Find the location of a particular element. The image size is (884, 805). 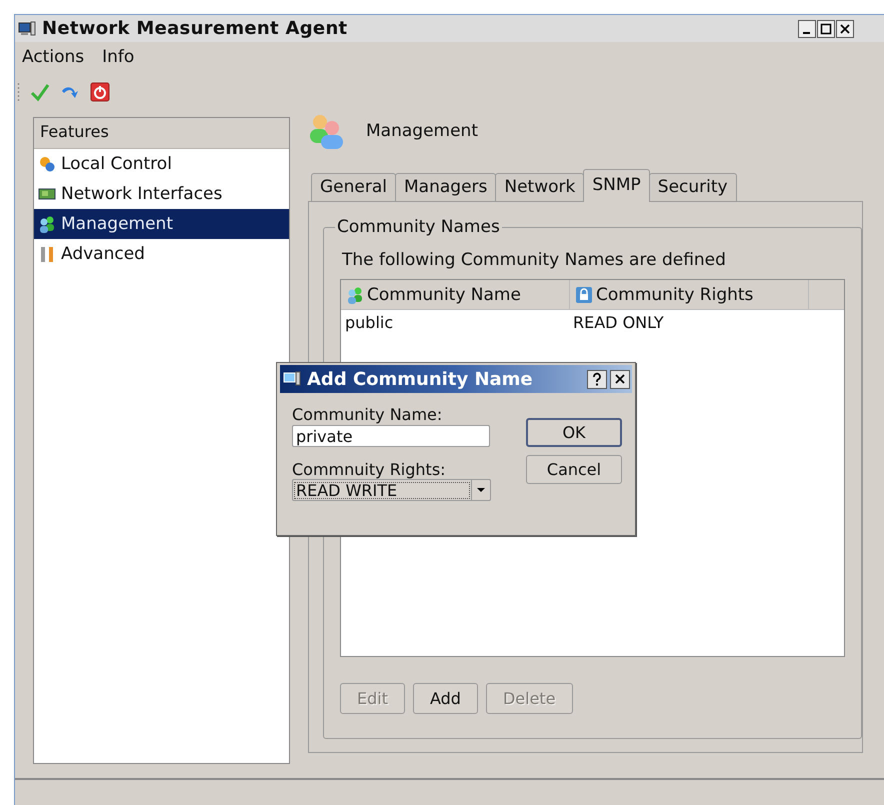

sidebar-item: Network Interfaces is located at coordinates (161, 194).